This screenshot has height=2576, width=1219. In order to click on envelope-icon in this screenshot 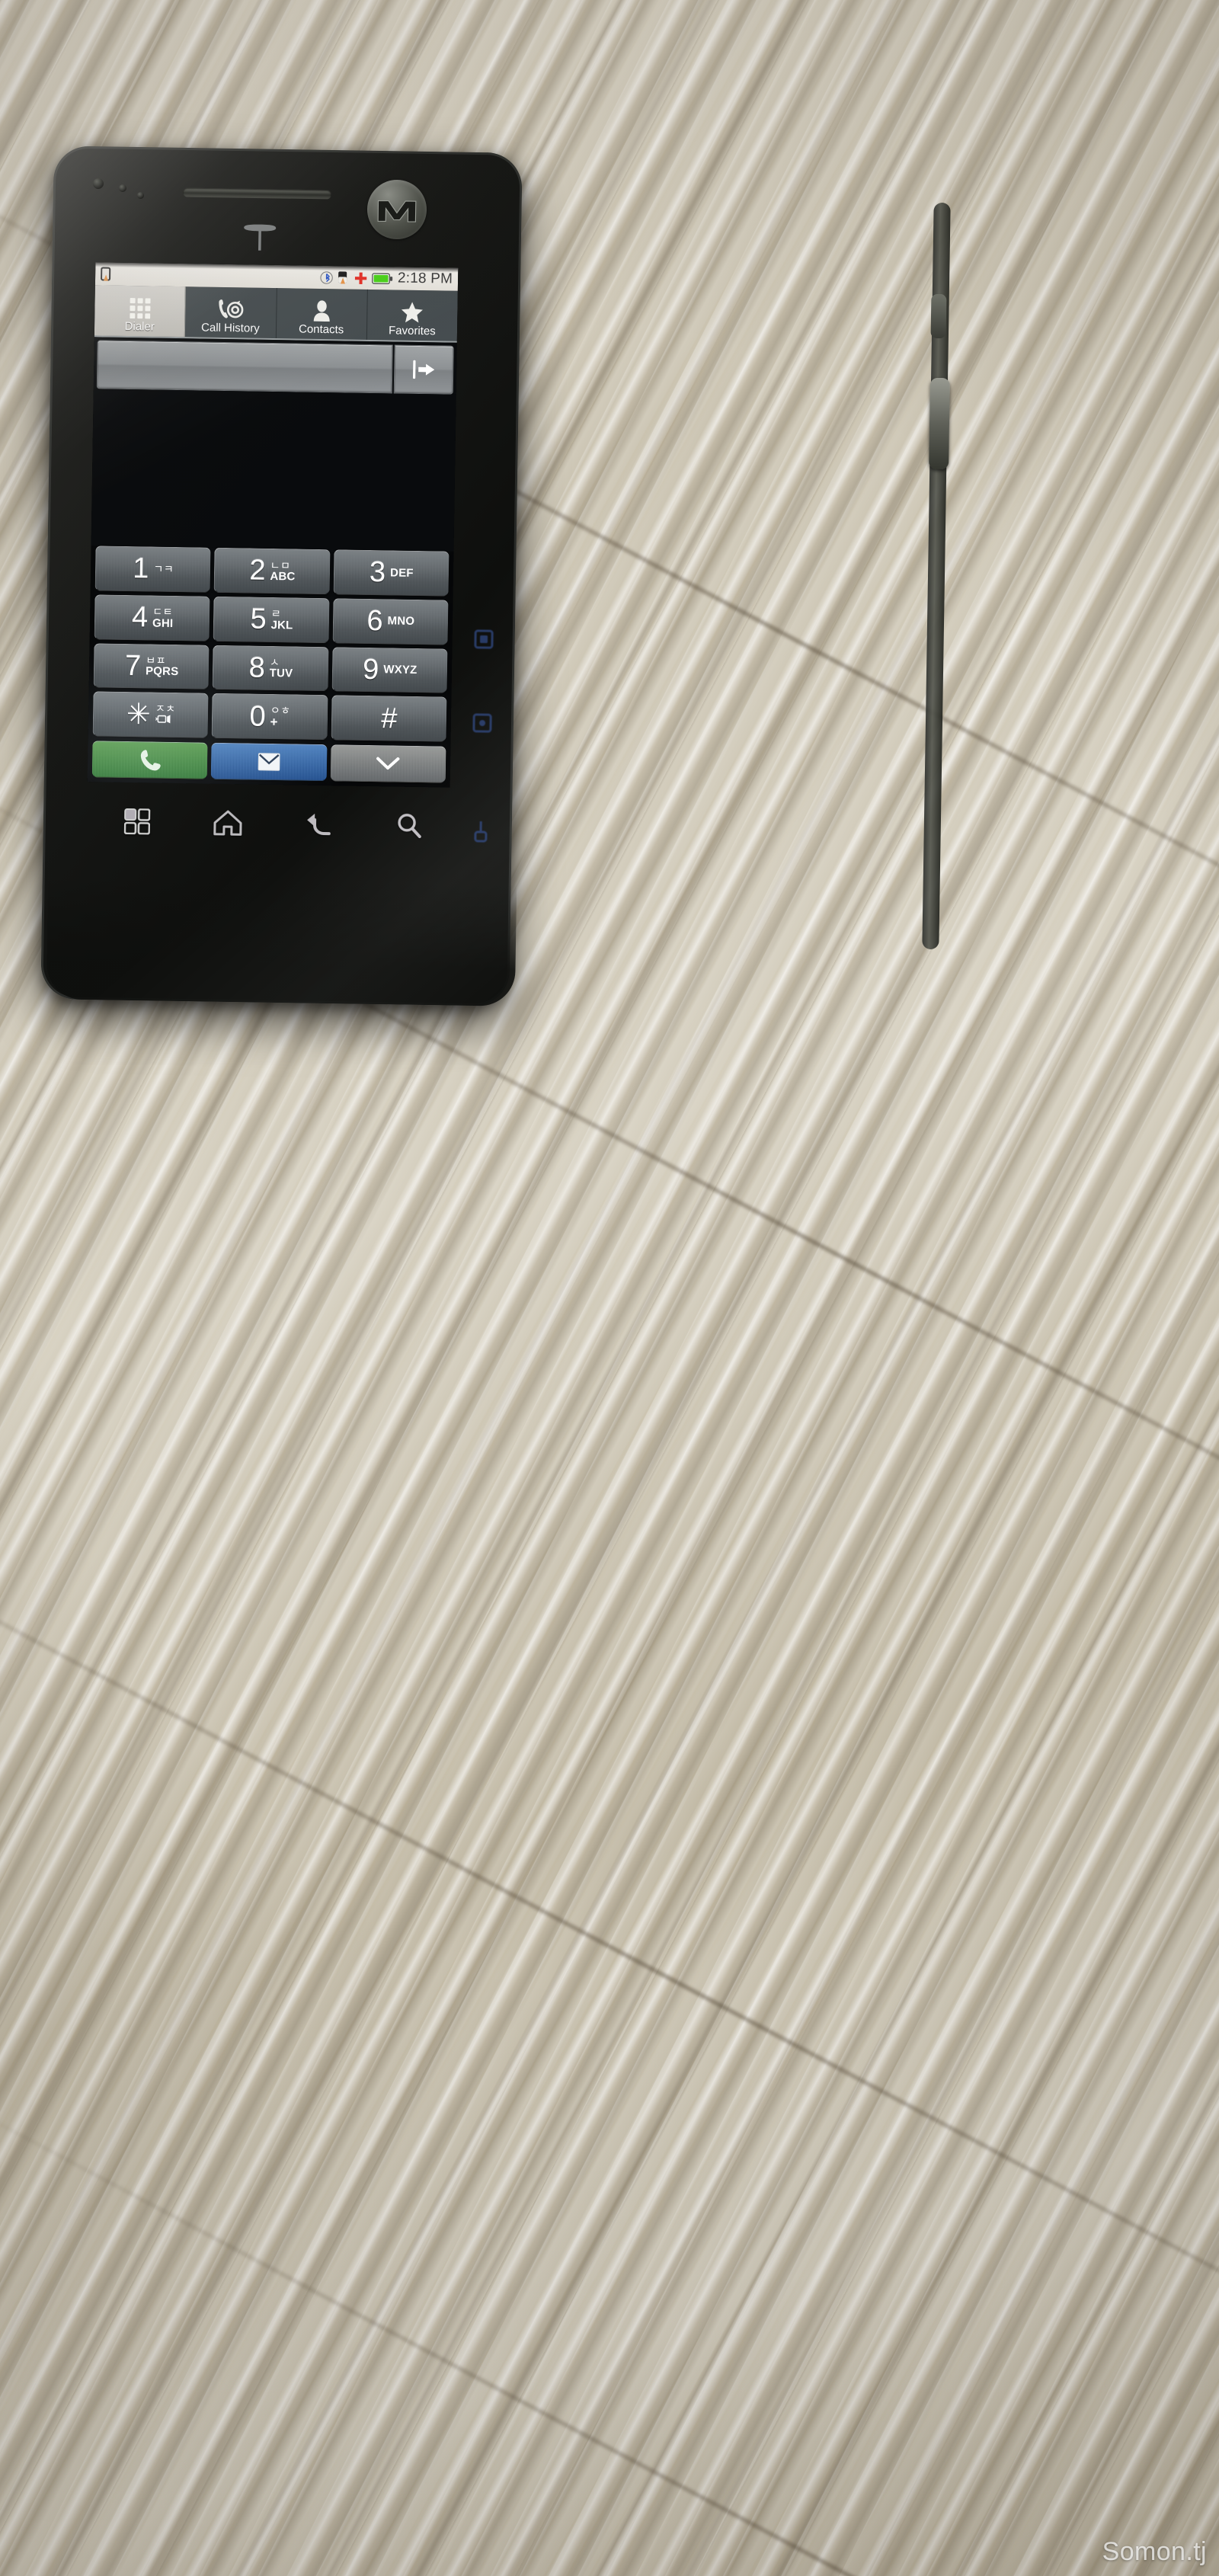, I will do `click(269, 762)`.